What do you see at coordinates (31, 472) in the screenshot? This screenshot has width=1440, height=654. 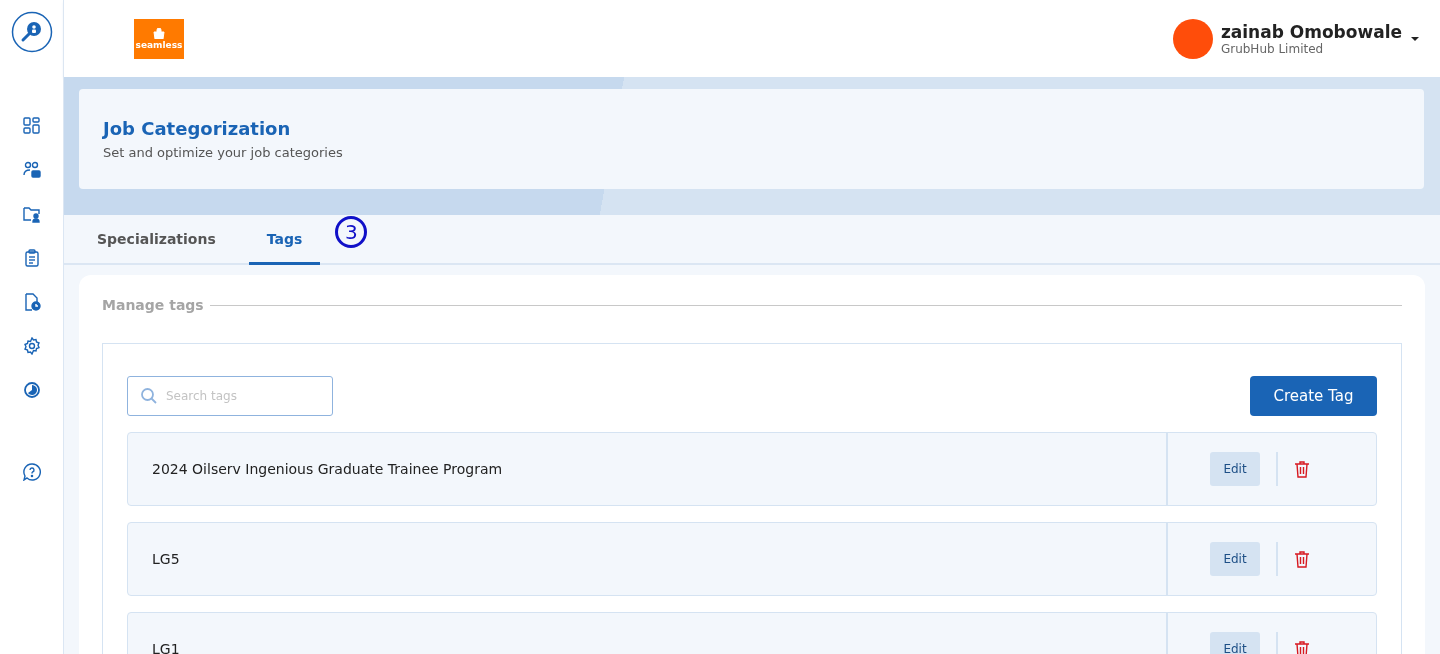 I see `help-icon` at bounding box center [31, 472].